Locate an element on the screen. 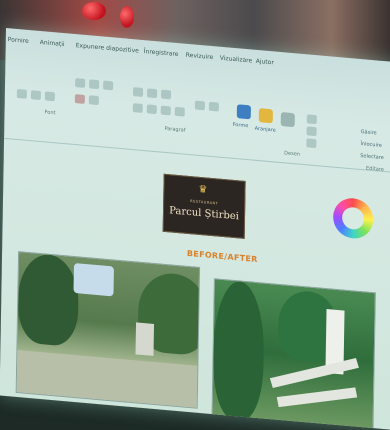 The height and width of the screenshot is (430, 390). tab-help: Ajutor is located at coordinates (265, 62).